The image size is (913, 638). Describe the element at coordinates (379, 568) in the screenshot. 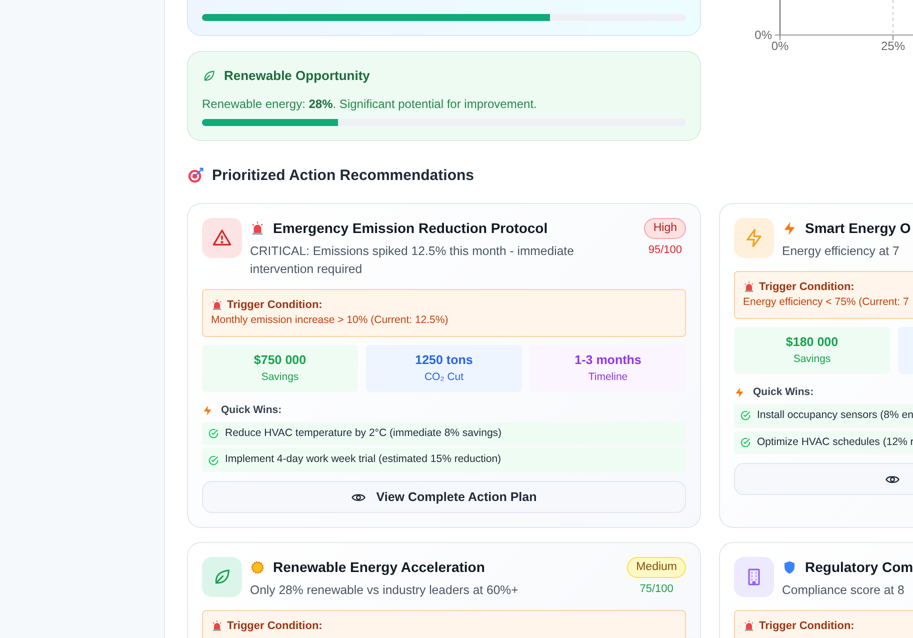

I see `card-title: Renewable Energy Acceleration` at that location.